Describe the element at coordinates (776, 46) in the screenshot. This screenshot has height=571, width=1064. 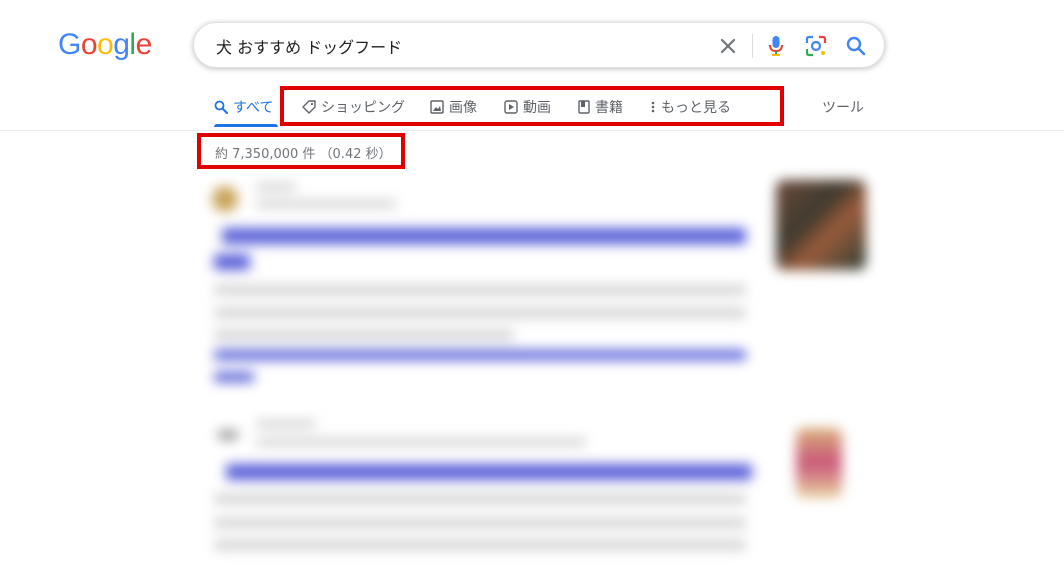
I see `mic-icon` at that location.